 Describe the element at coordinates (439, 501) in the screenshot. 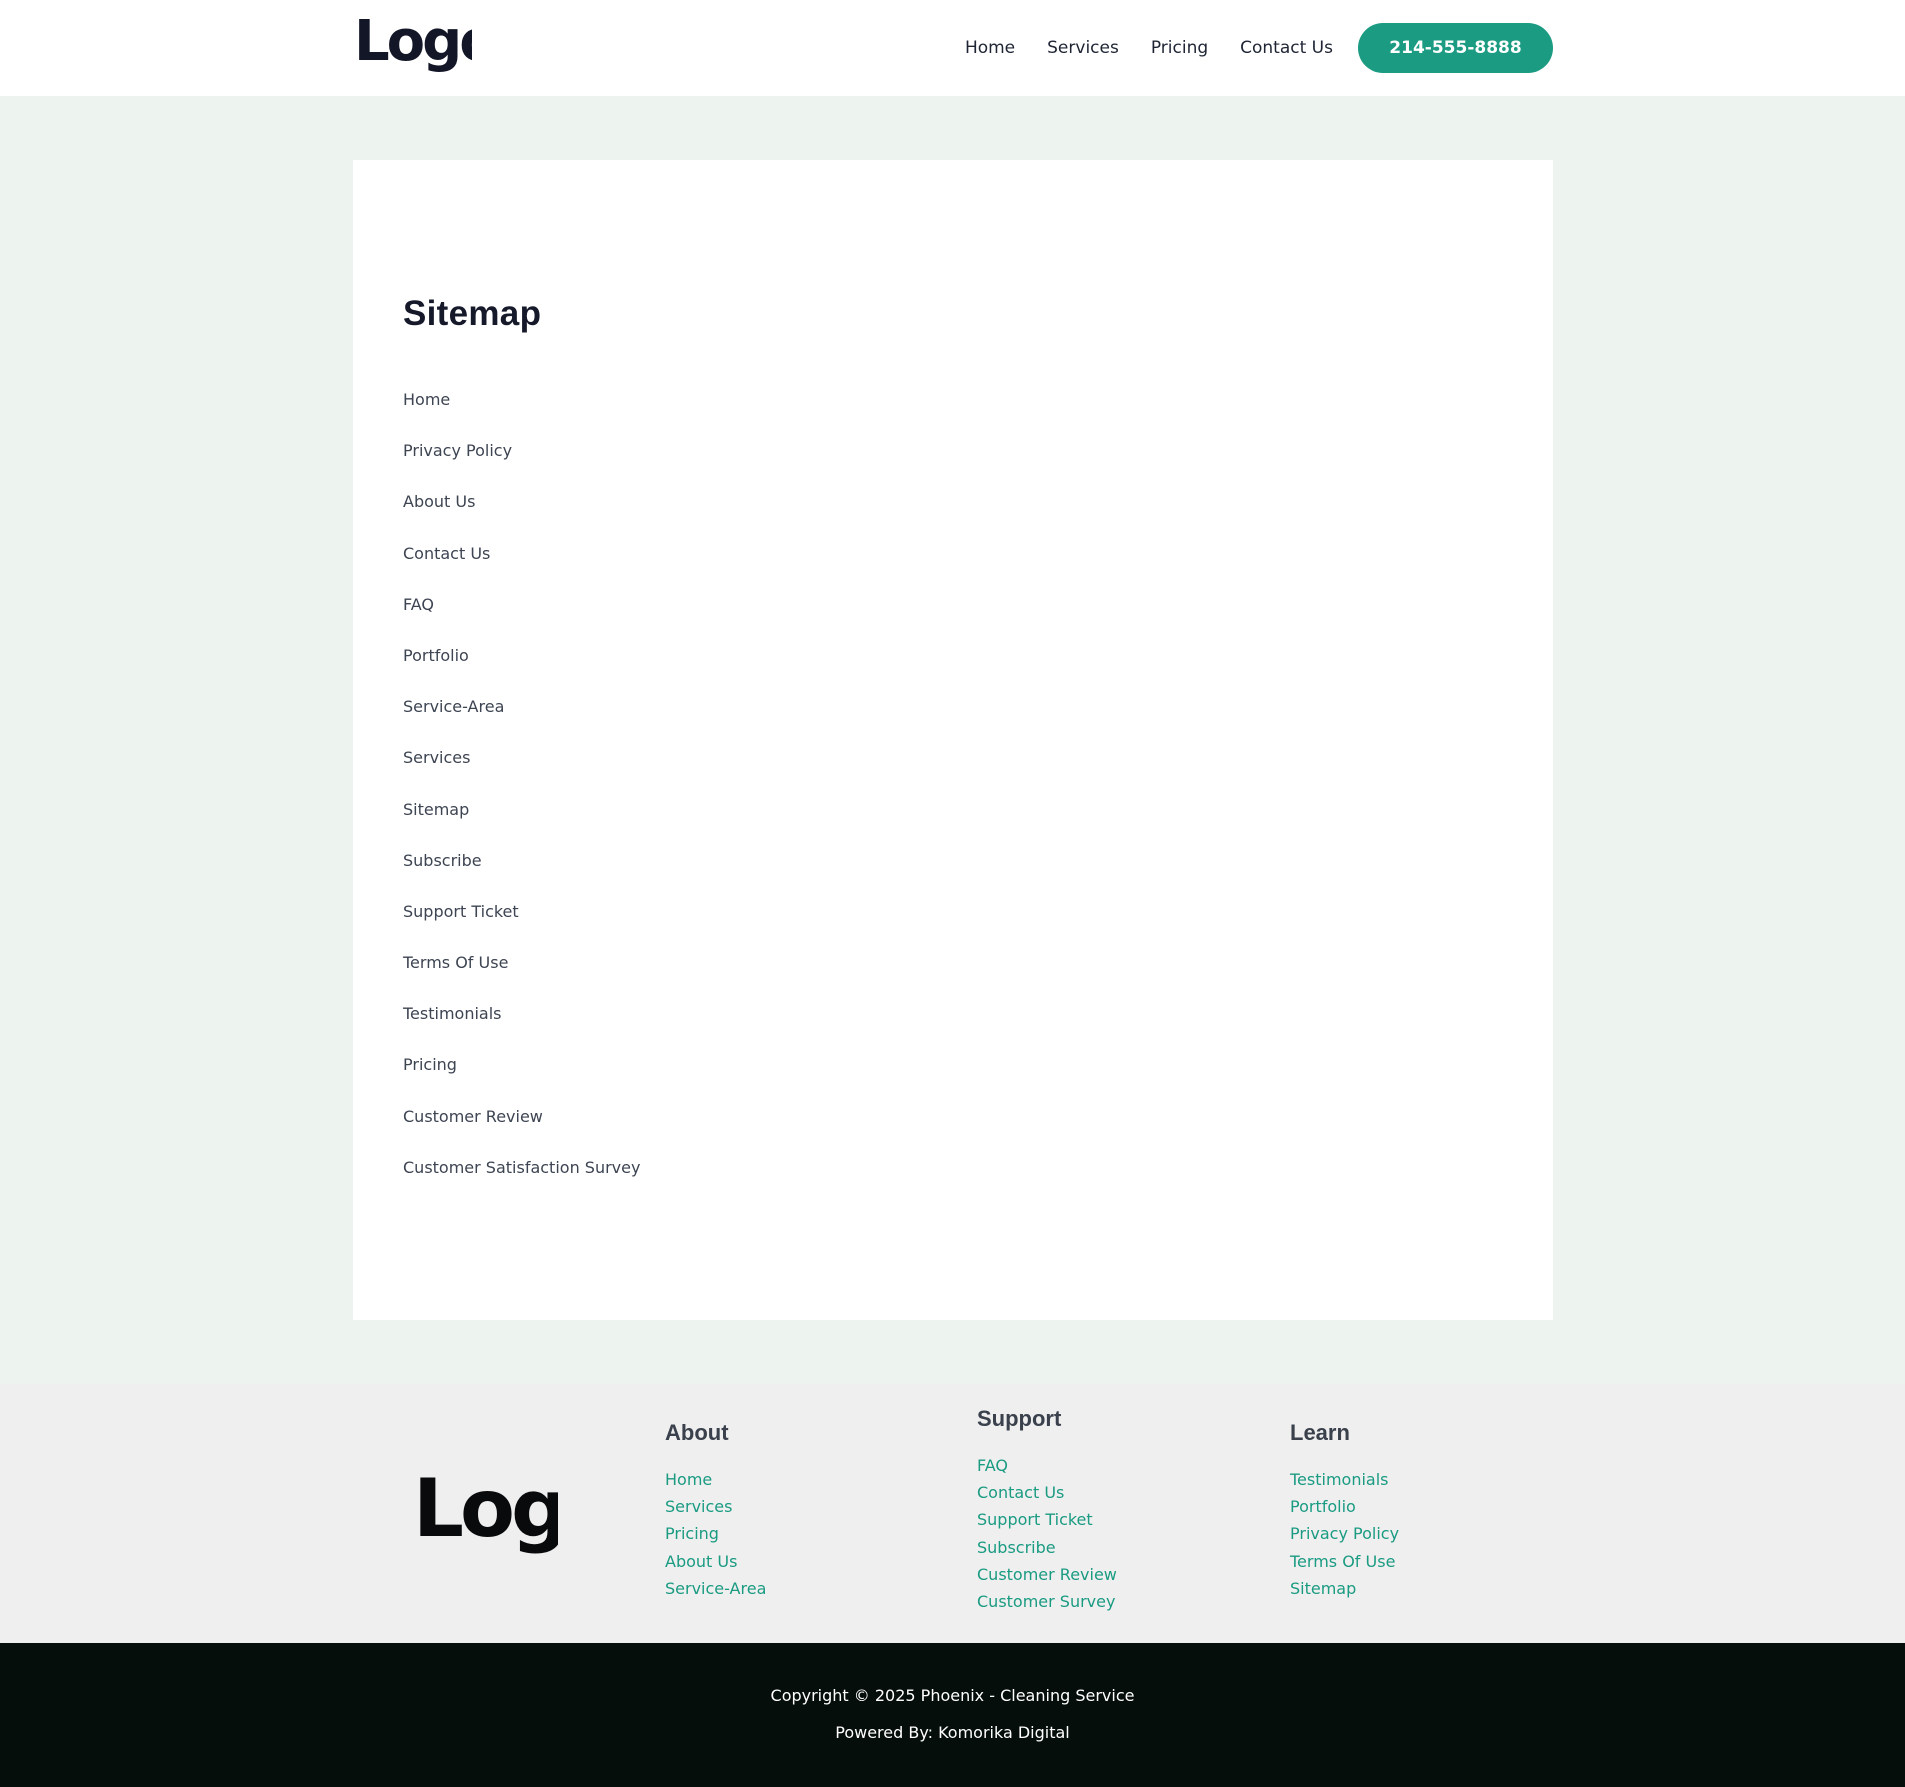

I see `sitemap-link-about-us: About Us` at that location.